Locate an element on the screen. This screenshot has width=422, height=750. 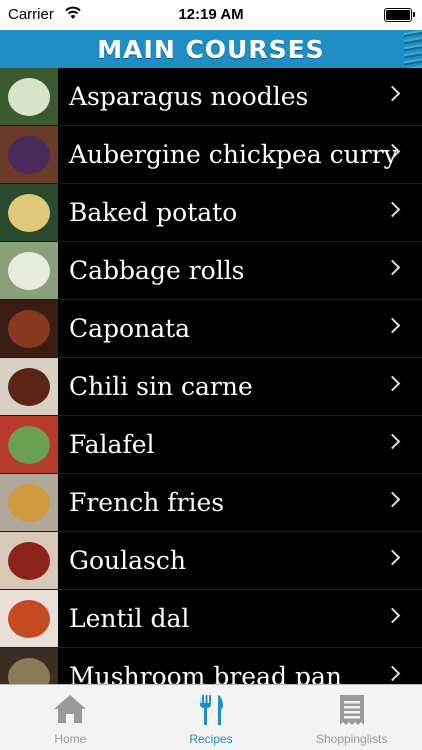
recipe-name: Asparagus noodles is located at coordinates (189, 96).